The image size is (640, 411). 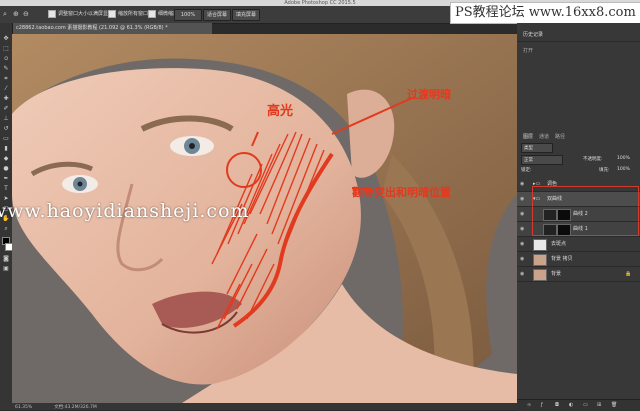 I want to click on blend-mode-value: 正常, so click(x=528, y=160).